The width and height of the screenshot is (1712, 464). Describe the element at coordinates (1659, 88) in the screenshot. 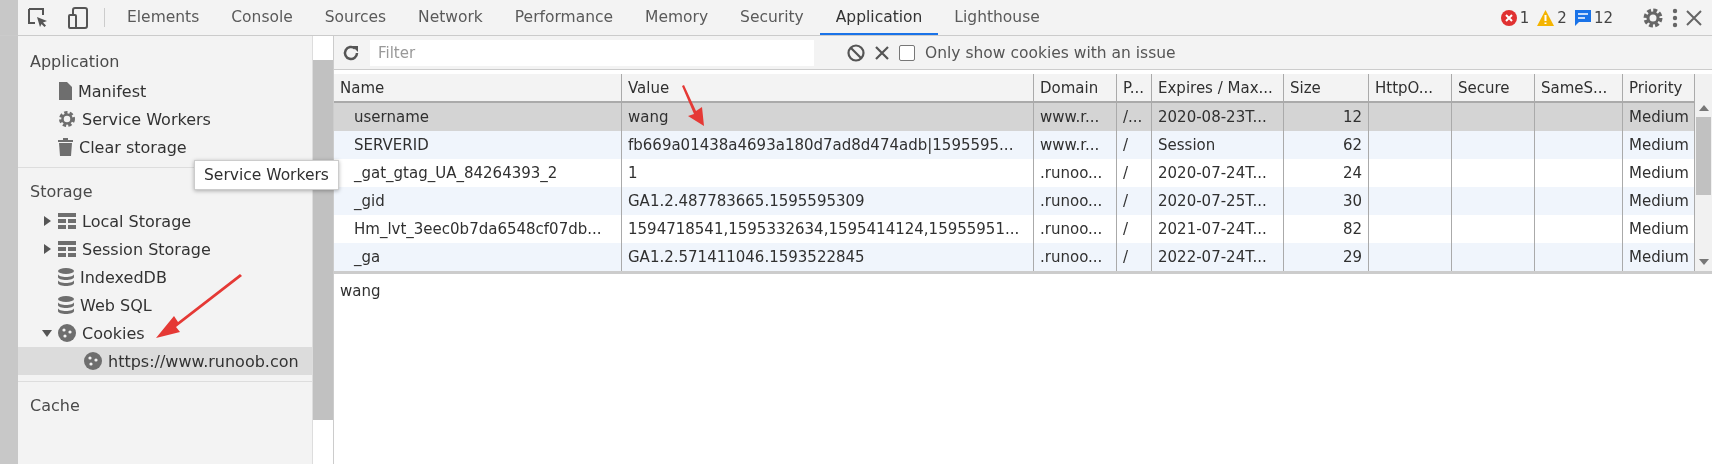

I see `column-header: Priority` at that location.